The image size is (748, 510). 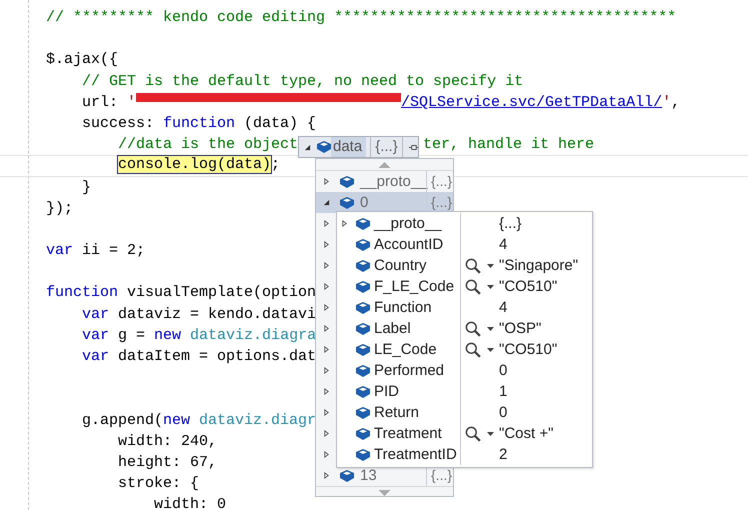 I want to click on code-line: $.ajax({, so click(x=82, y=59).